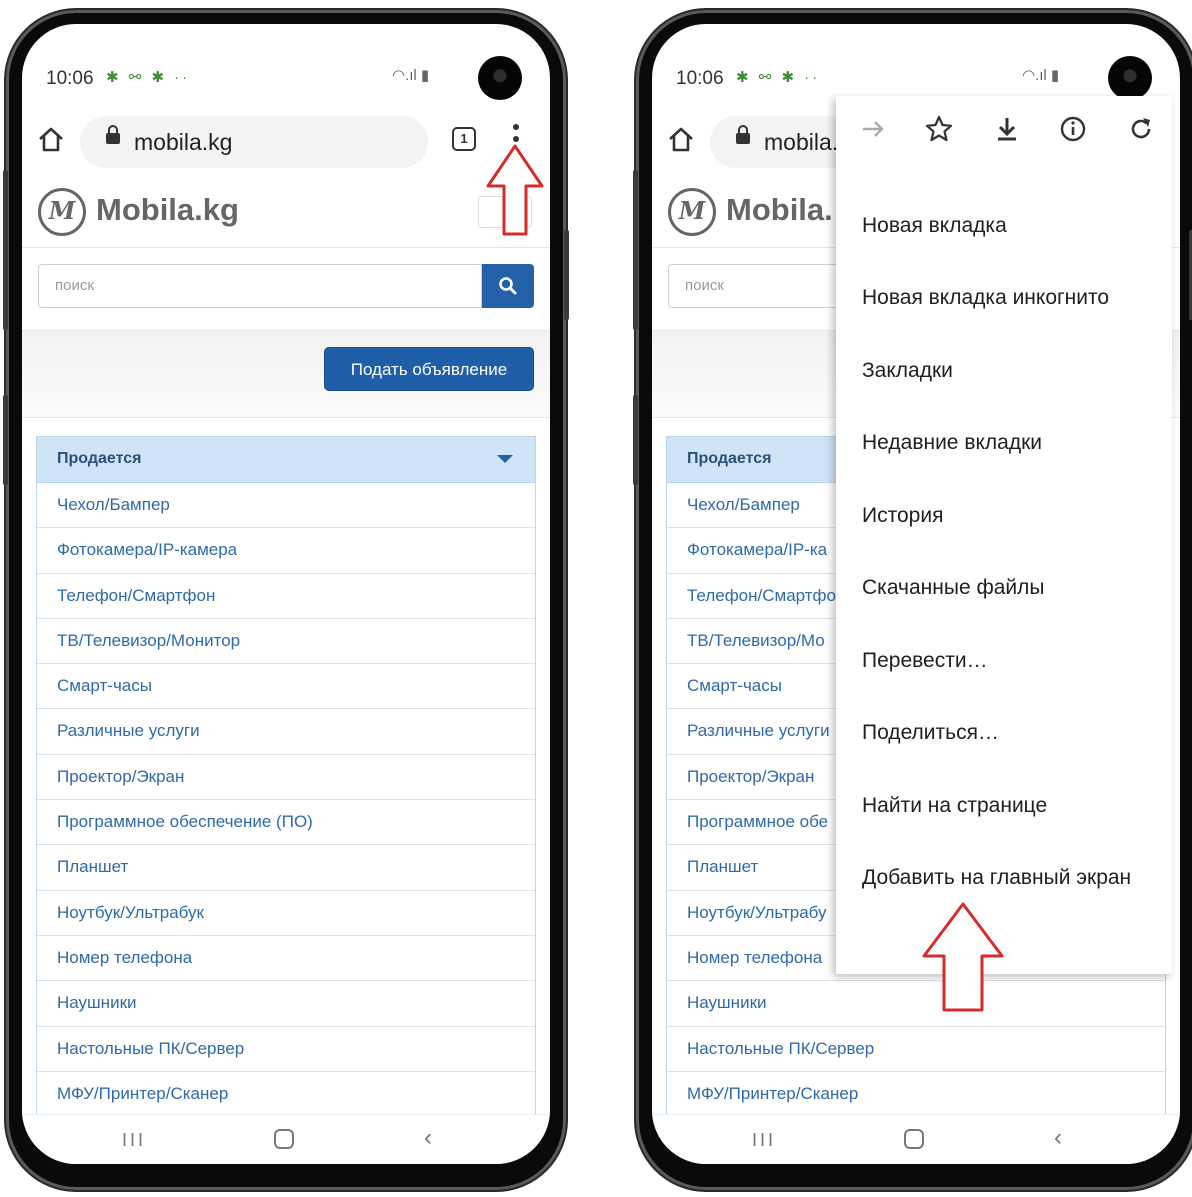 The width and height of the screenshot is (1192, 1197). I want to click on category-item: Смарт-часы, so click(286, 687).